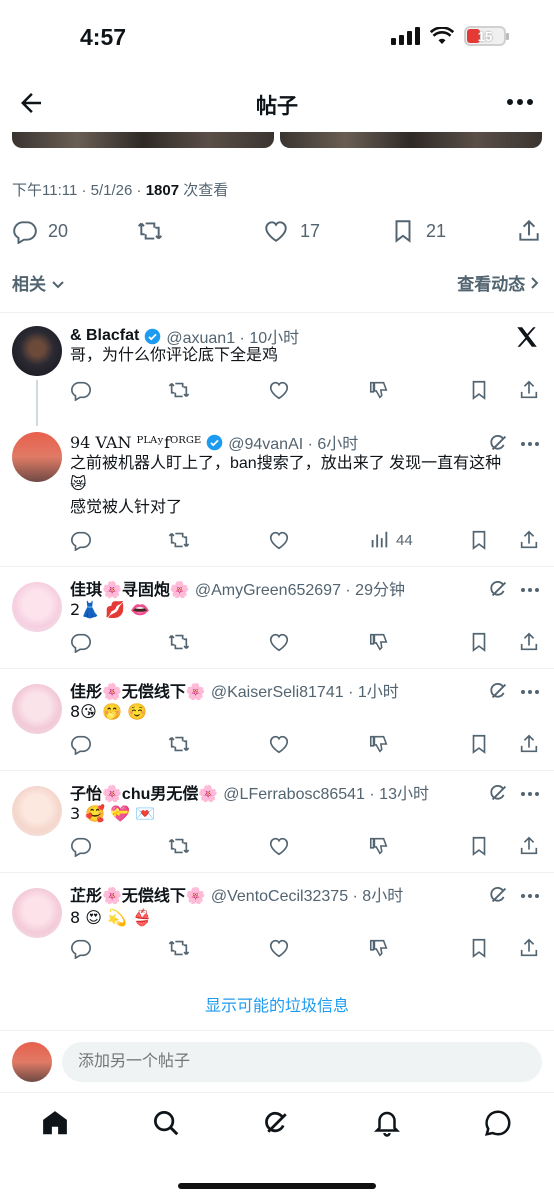 This screenshot has width=554, height=1200. I want to click on home-icon, so click(55, 1123).